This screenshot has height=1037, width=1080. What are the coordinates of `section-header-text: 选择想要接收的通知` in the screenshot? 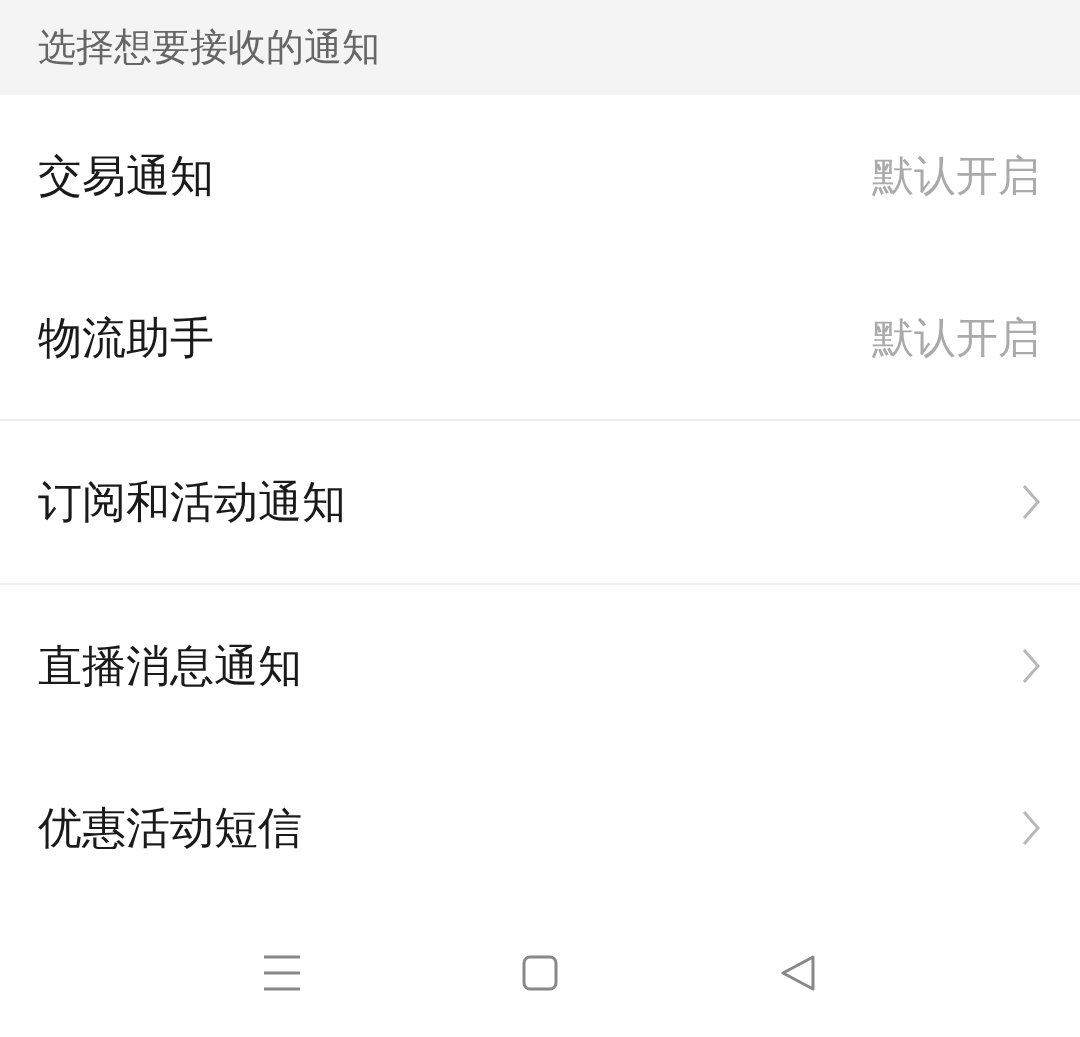 It's located at (209, 48).